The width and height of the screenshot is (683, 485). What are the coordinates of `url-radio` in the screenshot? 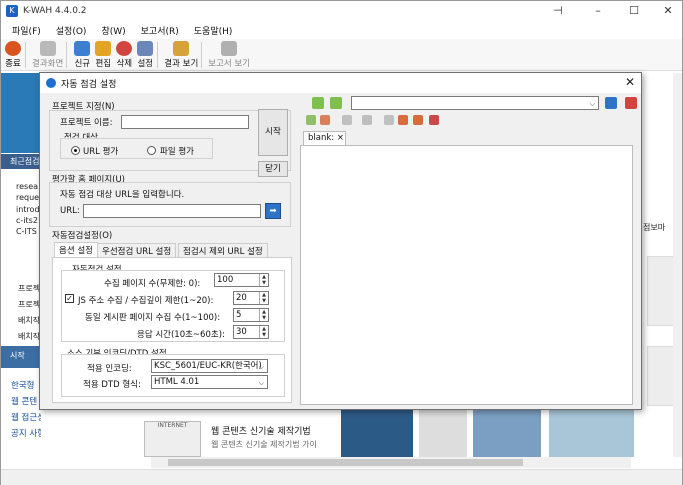 It's located at (75, 150).